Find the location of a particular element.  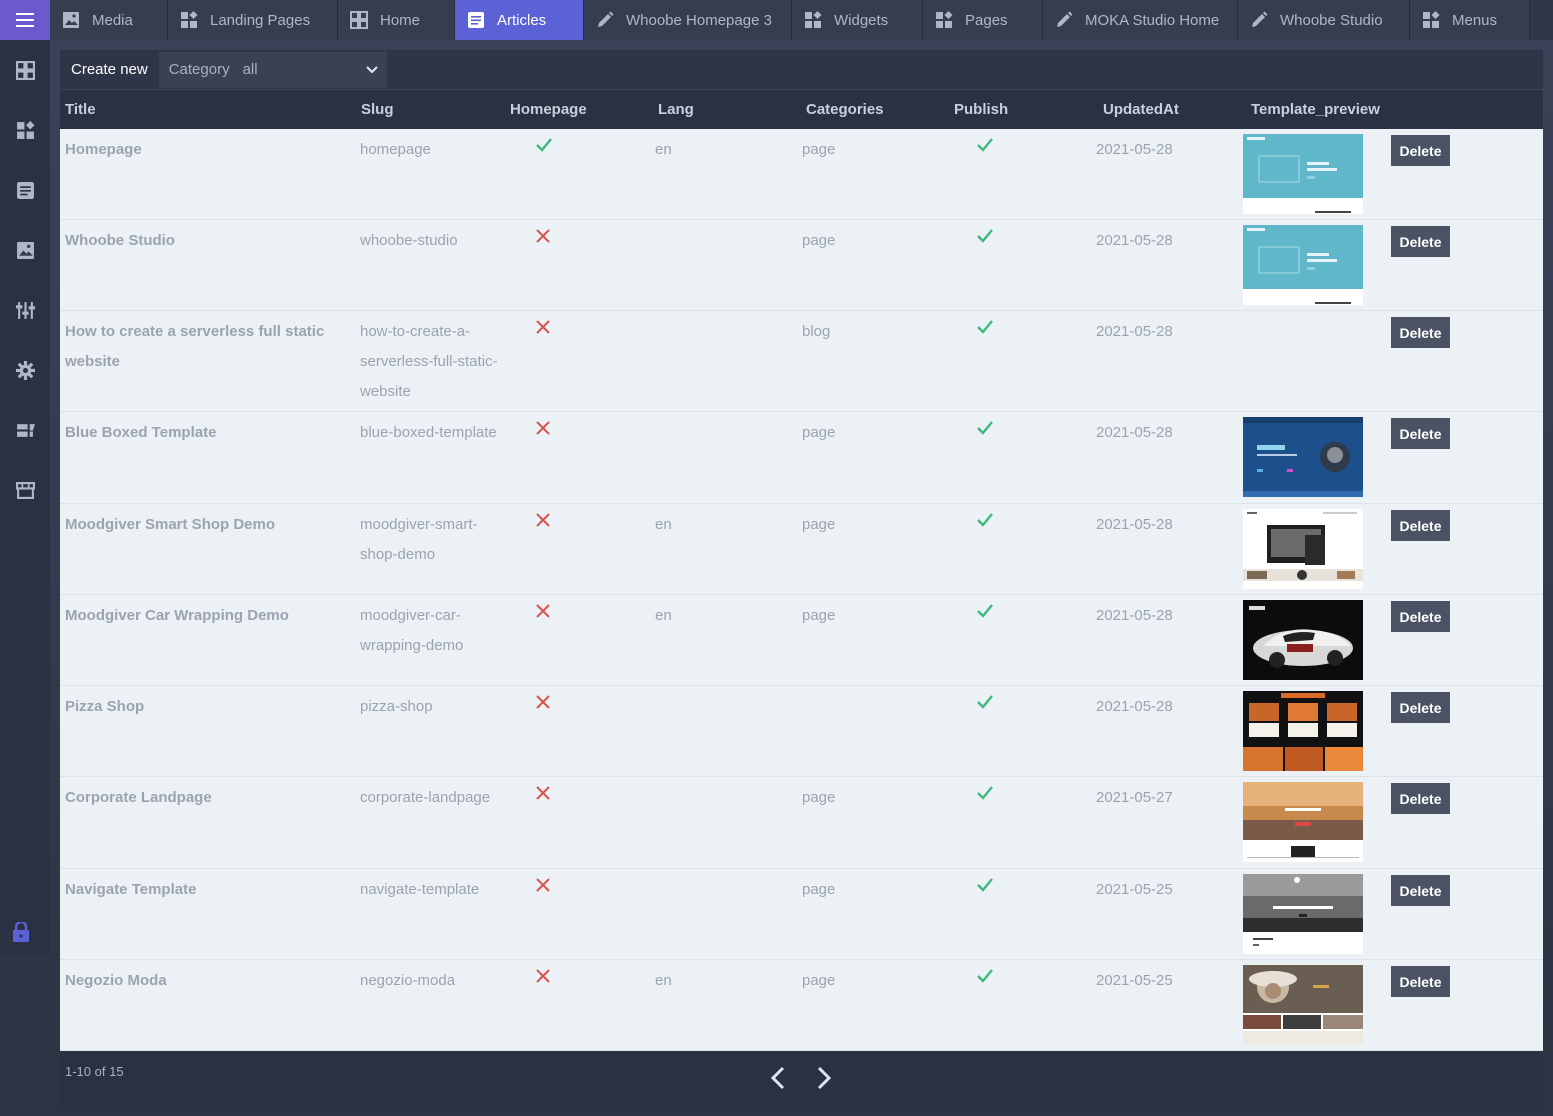

tab-home: Home is located at coordinates (396, 20).